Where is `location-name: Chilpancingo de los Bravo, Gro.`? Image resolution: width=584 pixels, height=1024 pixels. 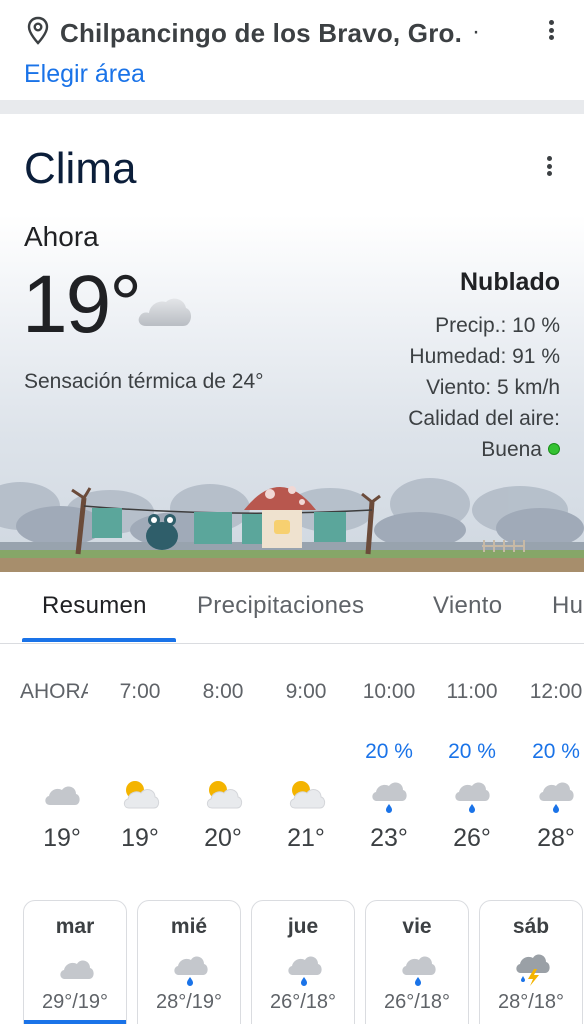 location-name: Chilpancingo de los Bravo, Gro. is located at coordinates (261, 33).